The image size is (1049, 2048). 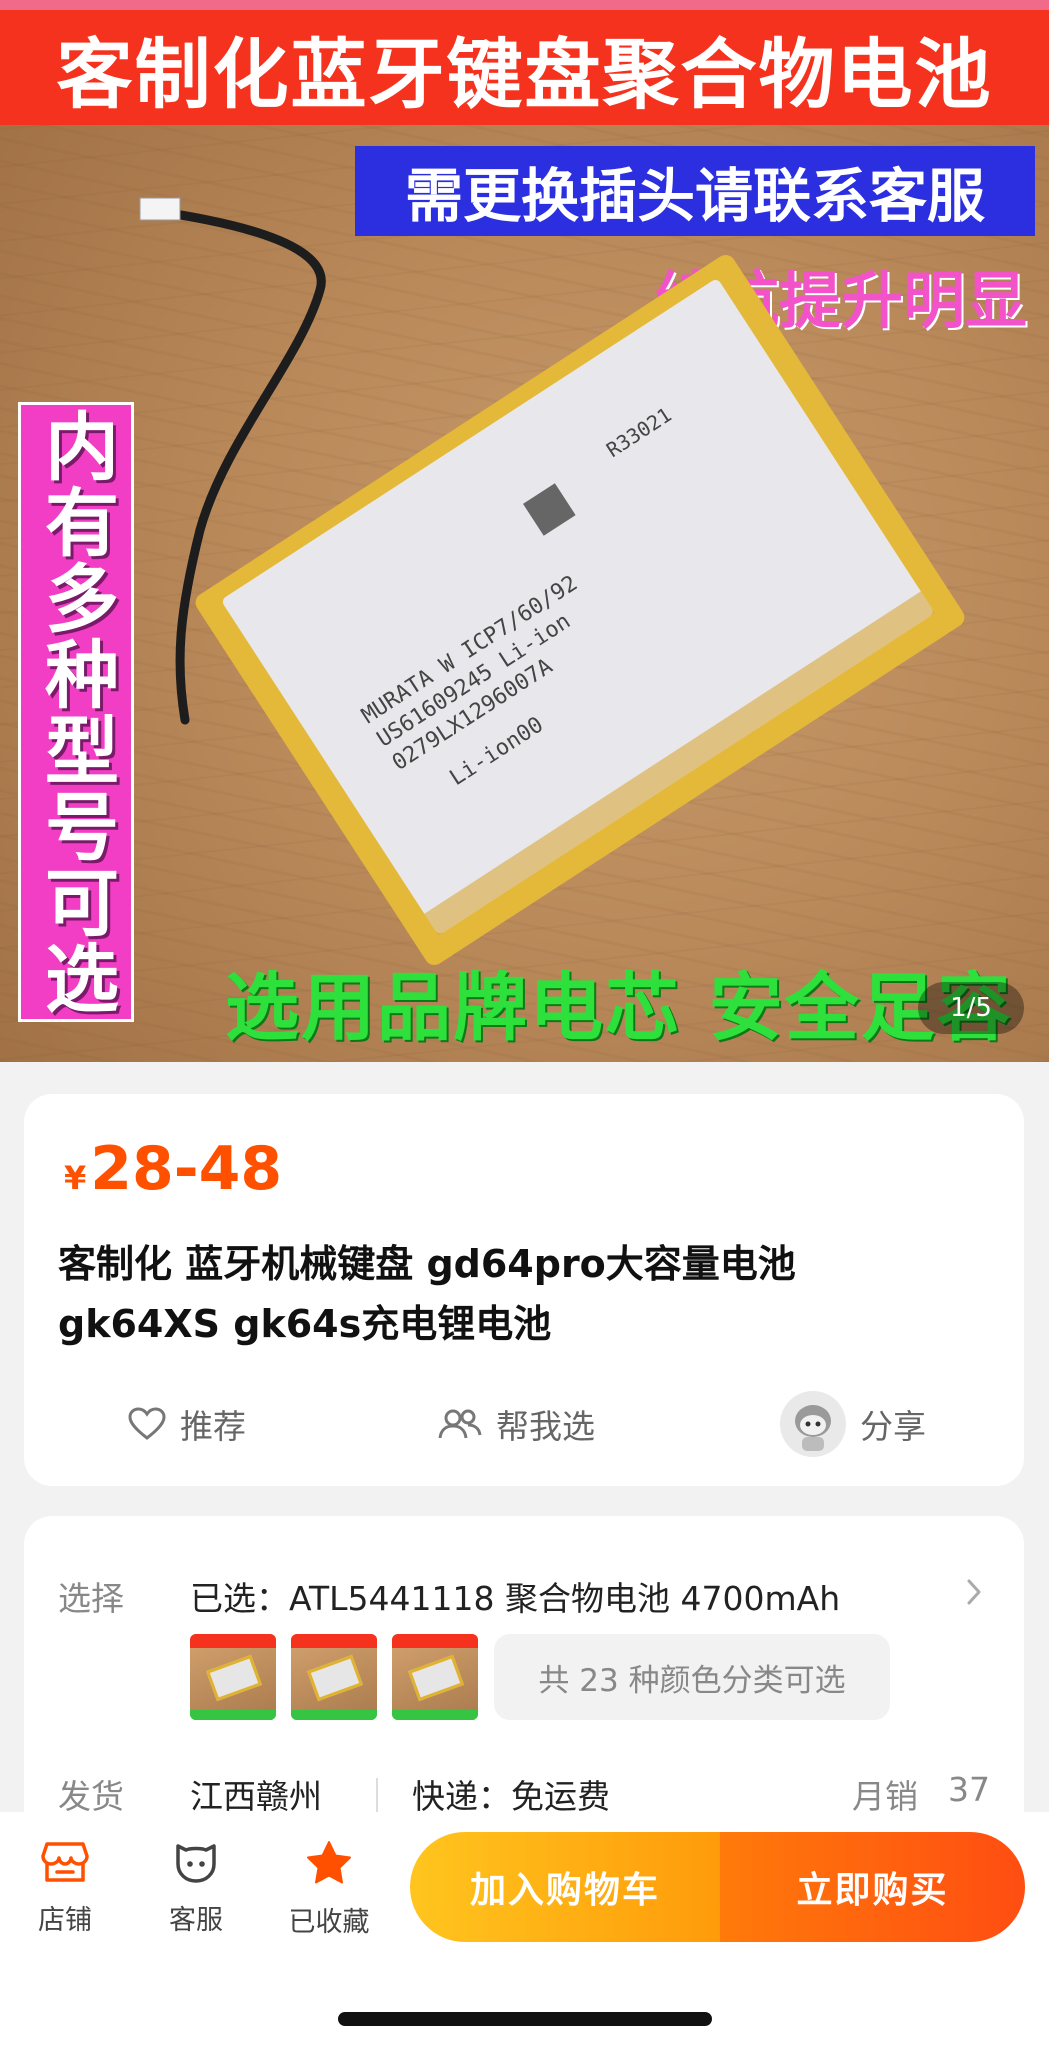 I want to click on monthly-sales-value: 37, so click(x=969, y=1789).